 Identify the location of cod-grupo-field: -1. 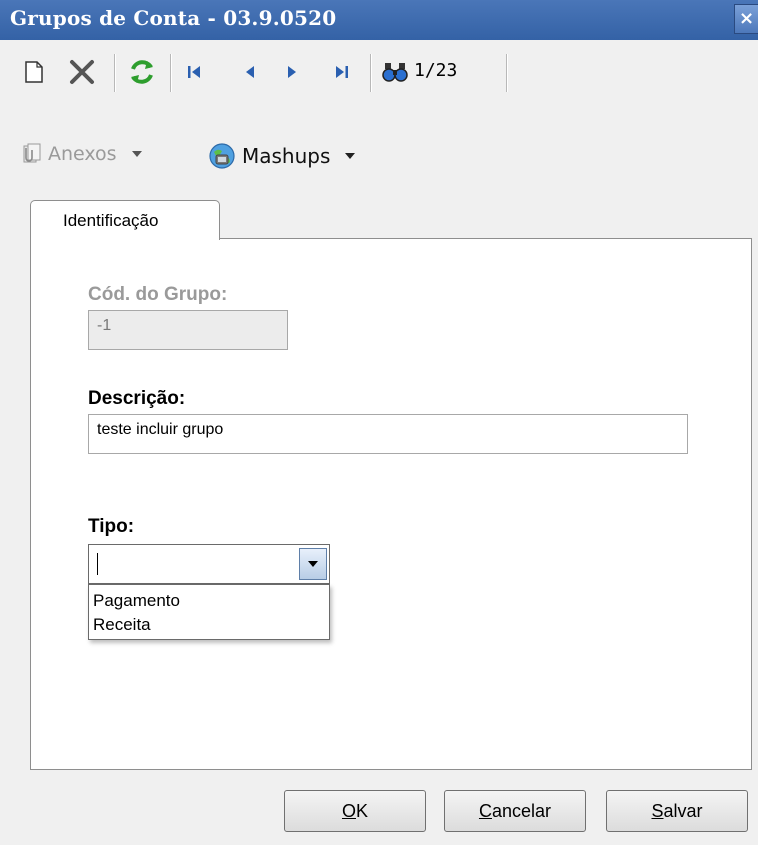
(188, 330).